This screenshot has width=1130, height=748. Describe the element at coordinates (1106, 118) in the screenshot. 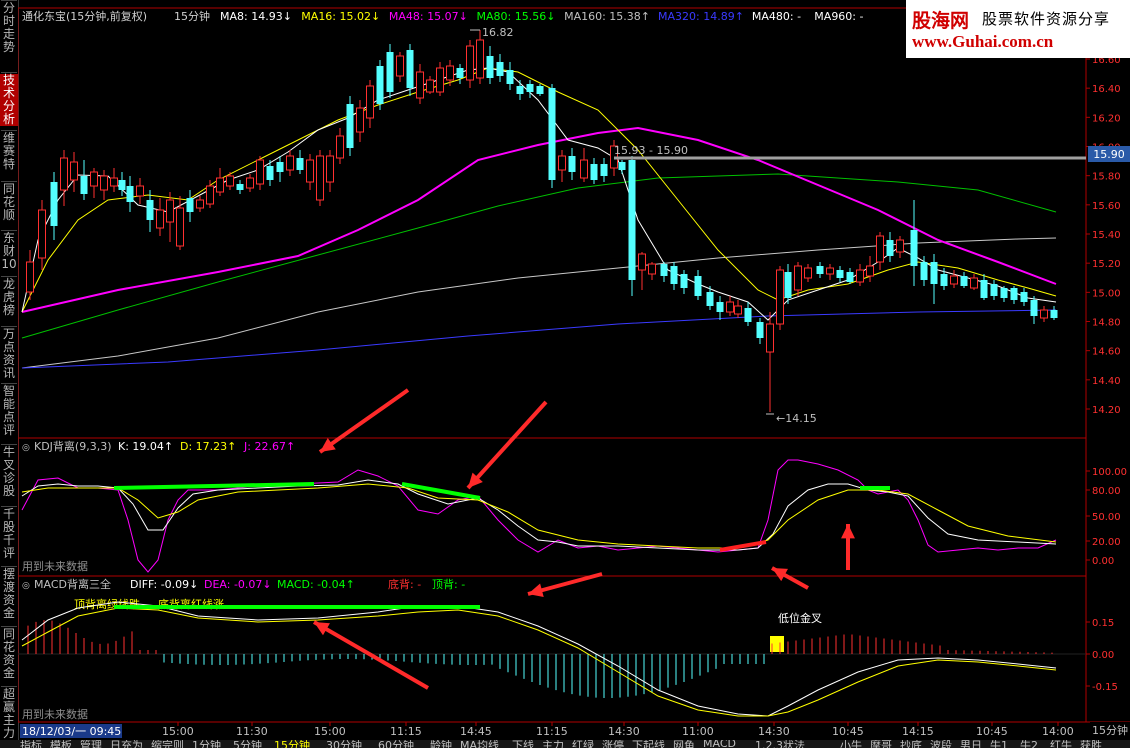

I see `price-tick-label: 16.20` at that location.